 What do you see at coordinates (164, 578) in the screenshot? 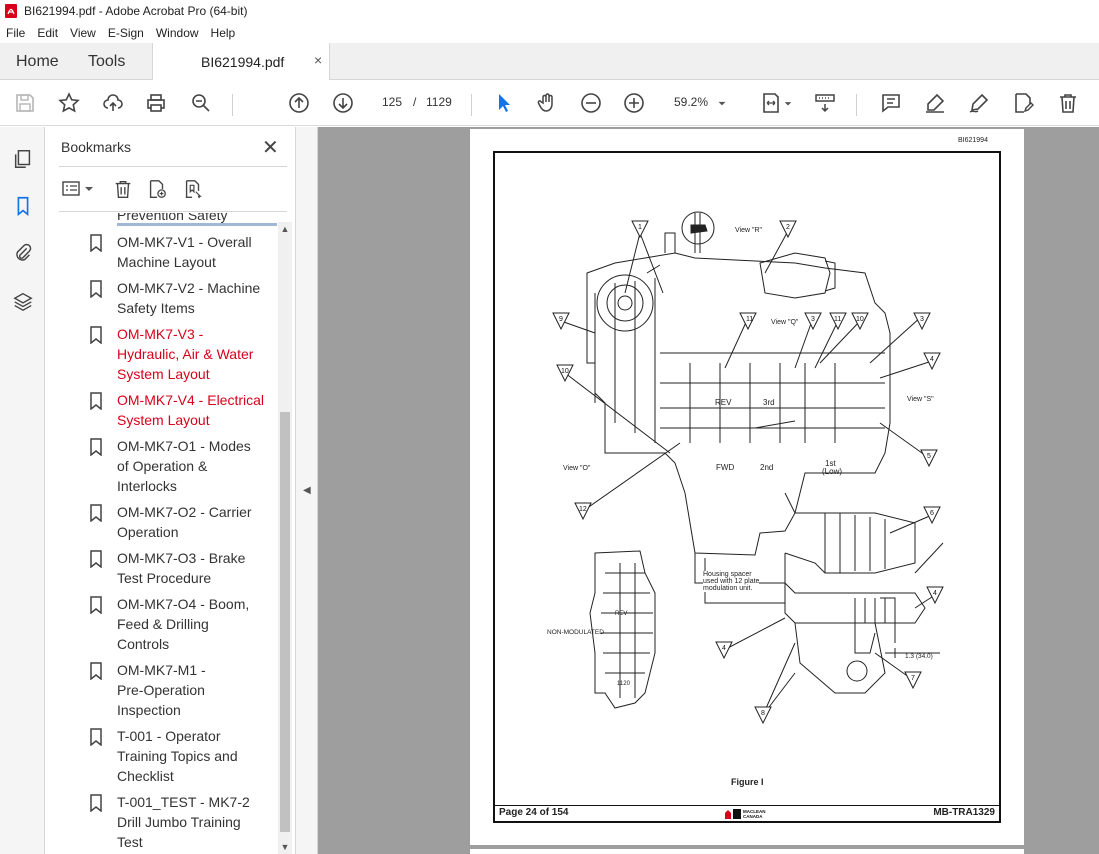
I see `bookmark-label-line: Test Procedure` at bounding box center [164, 578].